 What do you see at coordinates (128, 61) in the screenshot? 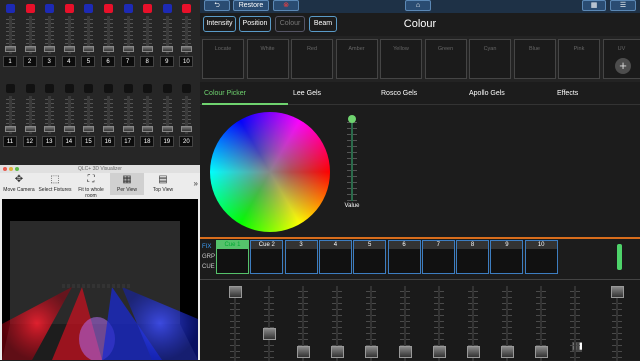
I see `channel-number: 7` at bounding box center [128, 61].